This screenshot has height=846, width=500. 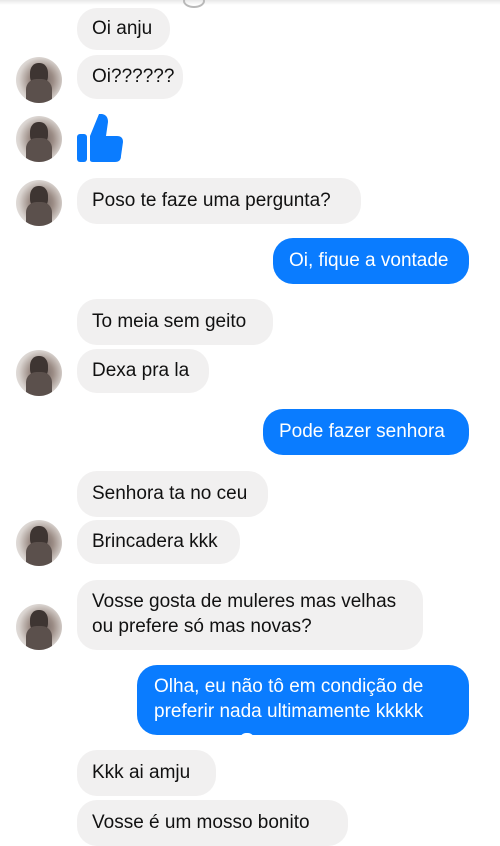 I want to click on read-receipt-indicator, so click(x=247, y=736).